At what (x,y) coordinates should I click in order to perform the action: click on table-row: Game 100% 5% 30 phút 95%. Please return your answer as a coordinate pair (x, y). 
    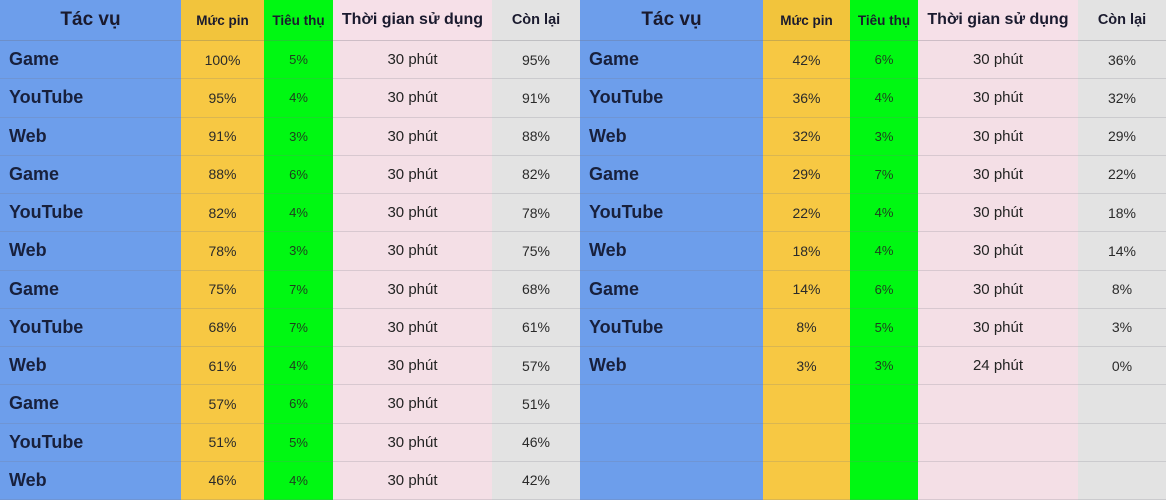
    Looking at the image, I should click on (290, 60).